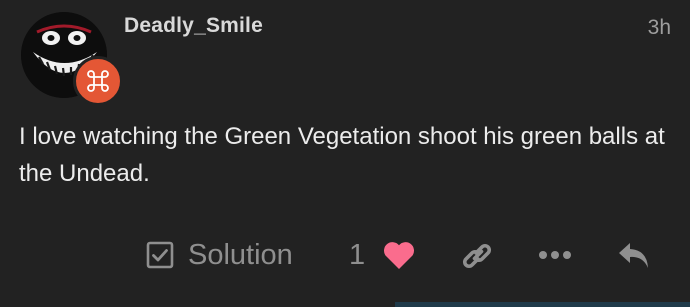 This screenshot has height=307, width=690. What do you see at coordinates (659, 28) in the screenshot?
I see `post-timestamp: 3h` at bounding box center [659, 28].